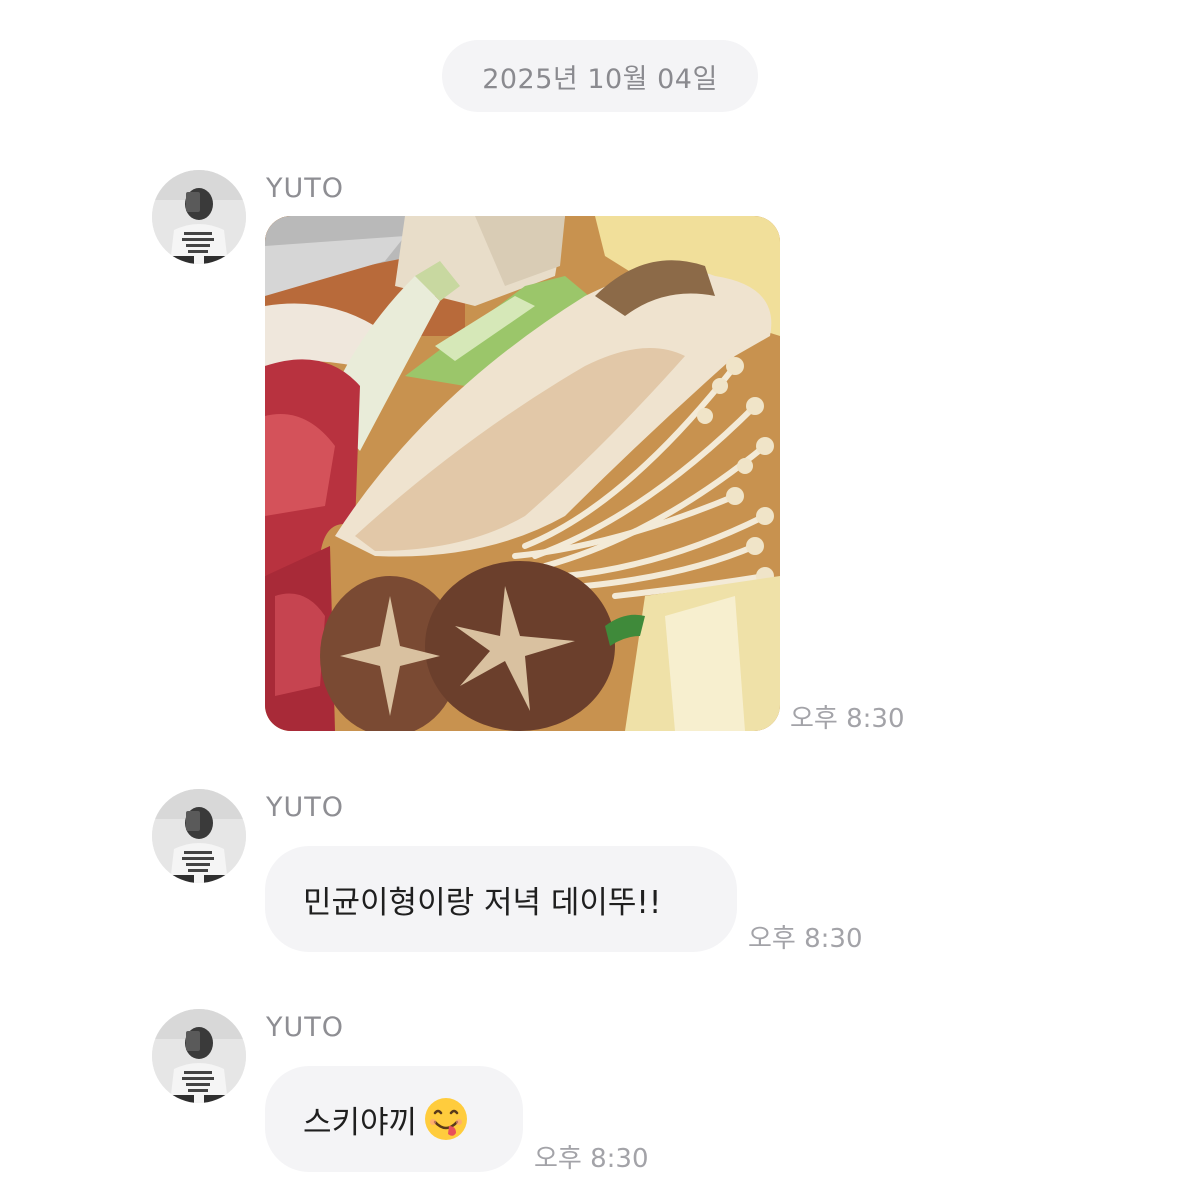  I want to click on date-label: 2025년 10월 04일, so click(600, 79).